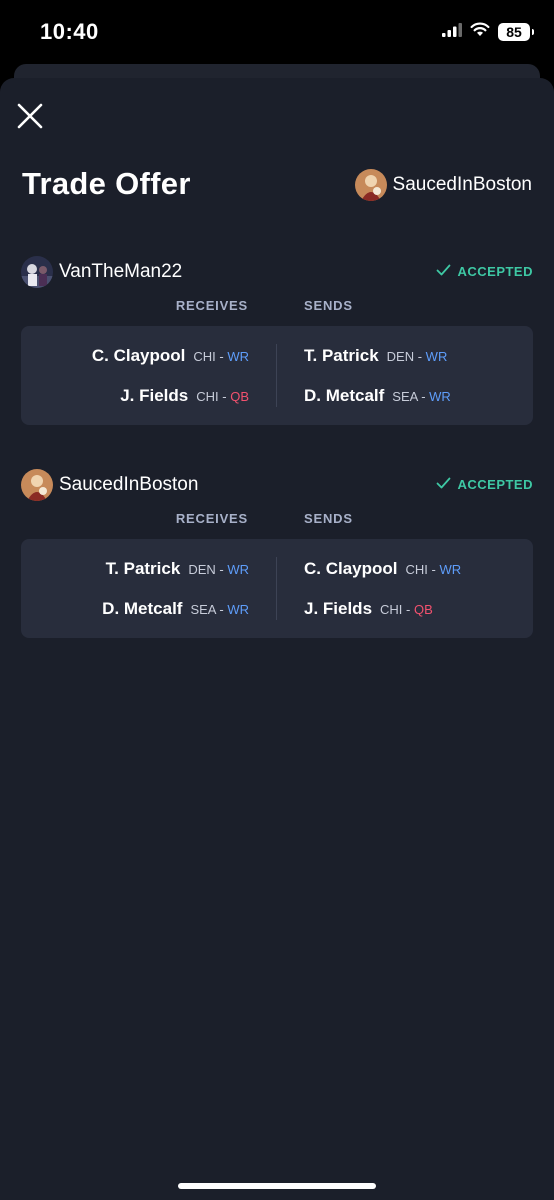  I want to click on page-title: Trade Offer, so click(106, 183).